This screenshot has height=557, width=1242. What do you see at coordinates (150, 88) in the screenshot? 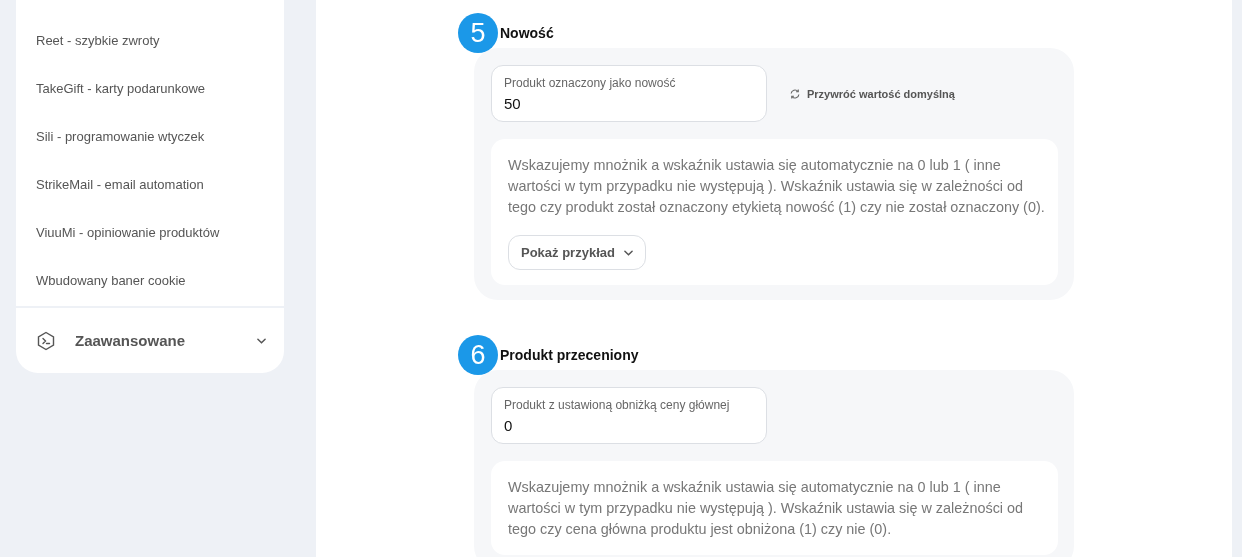
I see `sidebar-item: TakeGift - karty podarunkowe` at bounding box center [150, 88].